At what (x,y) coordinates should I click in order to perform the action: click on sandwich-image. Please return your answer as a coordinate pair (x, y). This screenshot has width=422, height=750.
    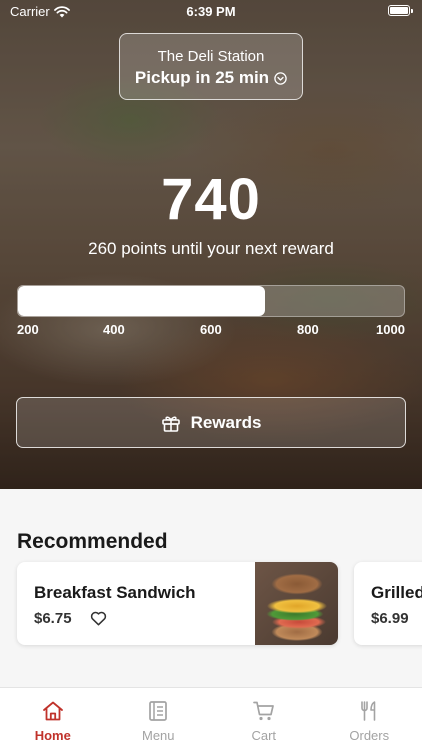
    Looking at the image, I should click on (296, 603).